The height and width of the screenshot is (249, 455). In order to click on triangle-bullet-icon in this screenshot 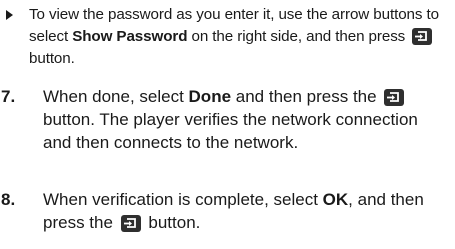, I will do `click(9, 15)`.